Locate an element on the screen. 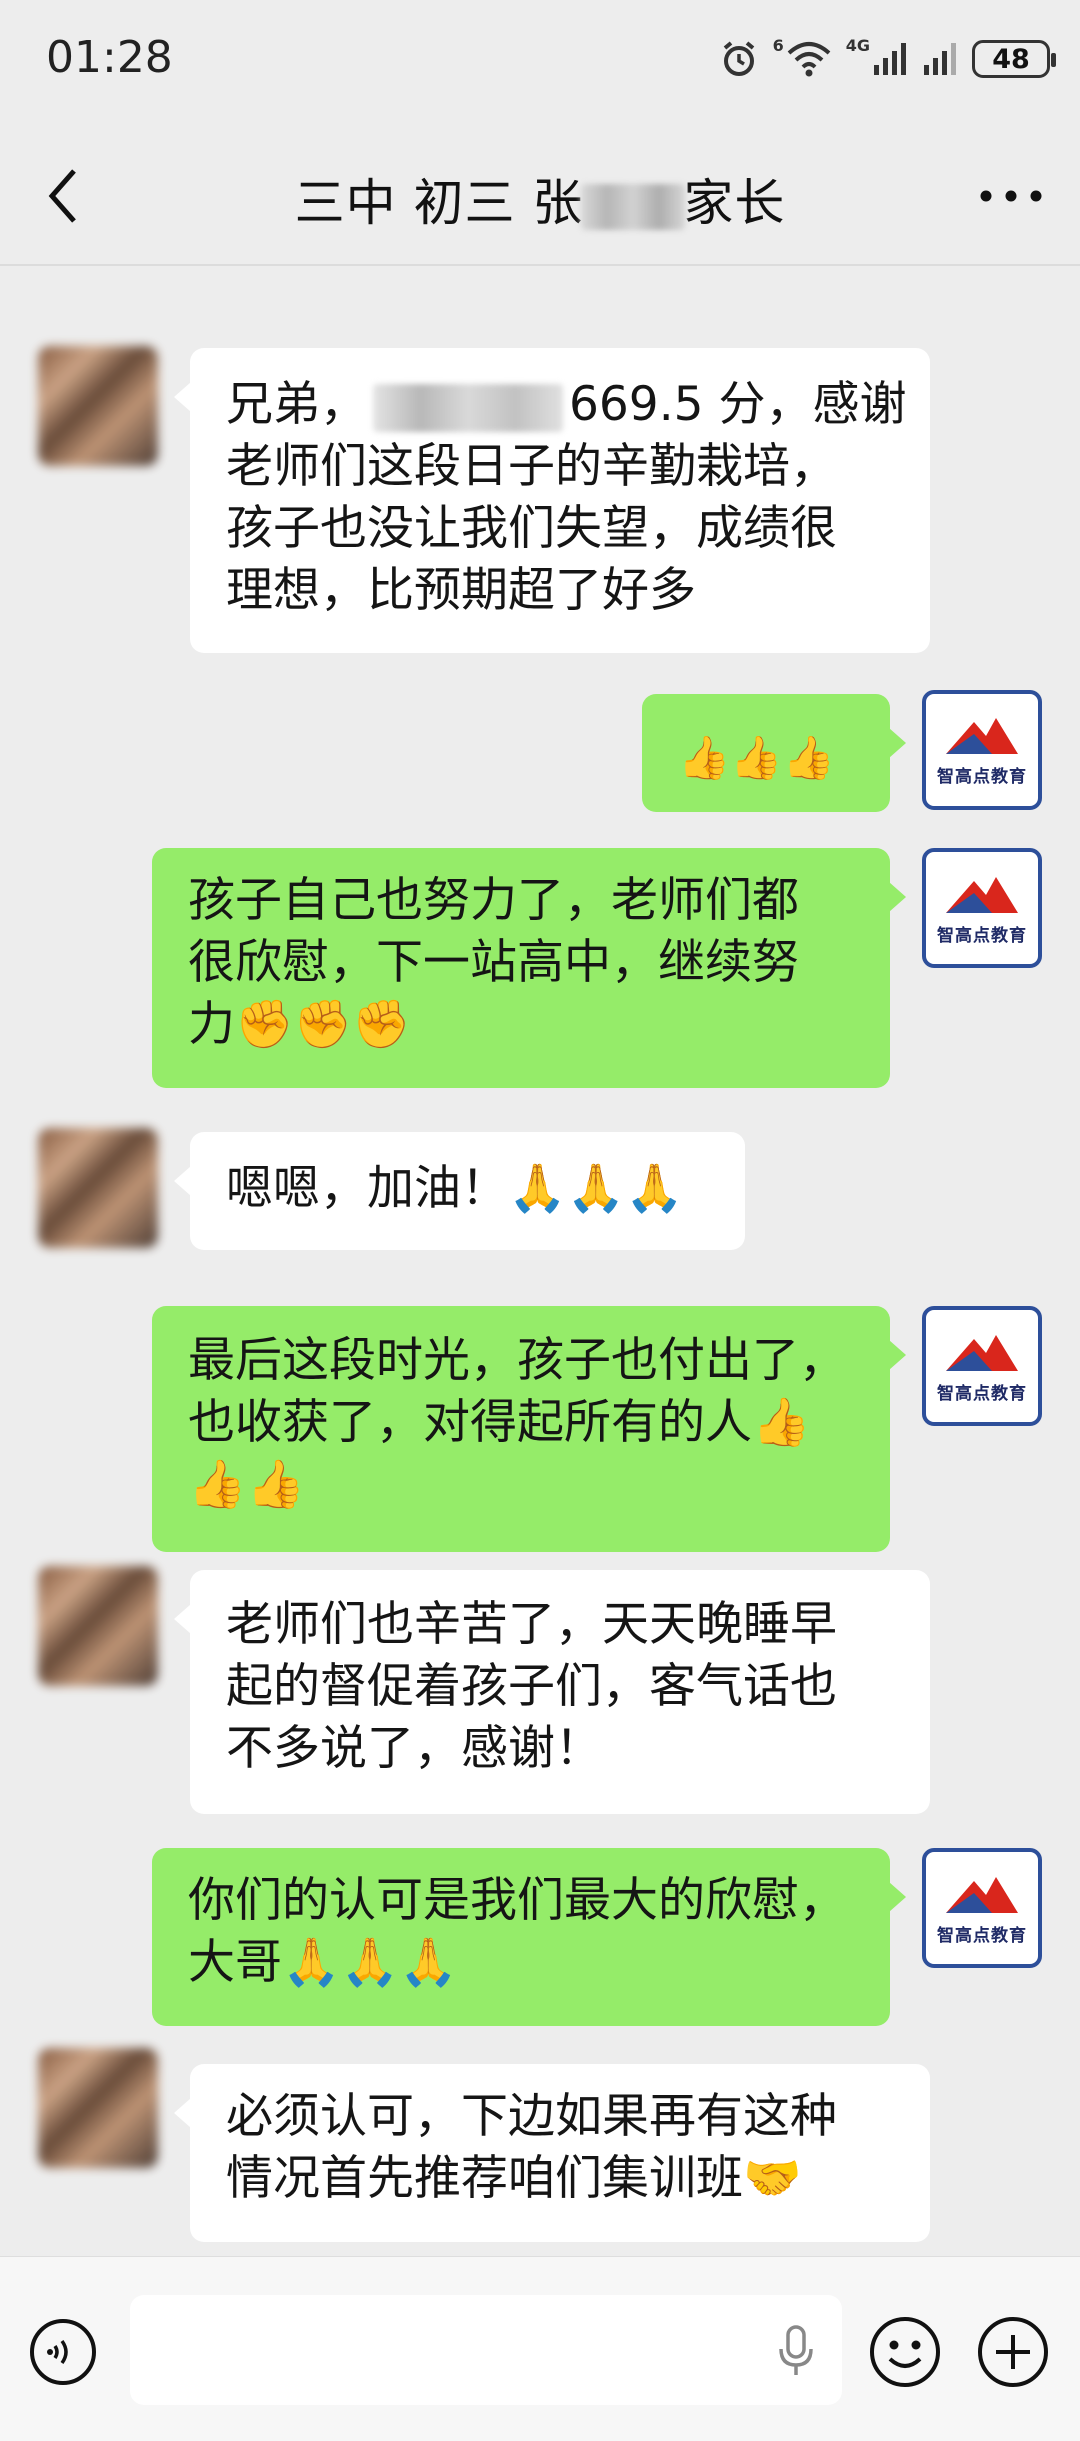 This screenshot has height=2441, width=1080. input-bar is located at coordinates (540, 2348).